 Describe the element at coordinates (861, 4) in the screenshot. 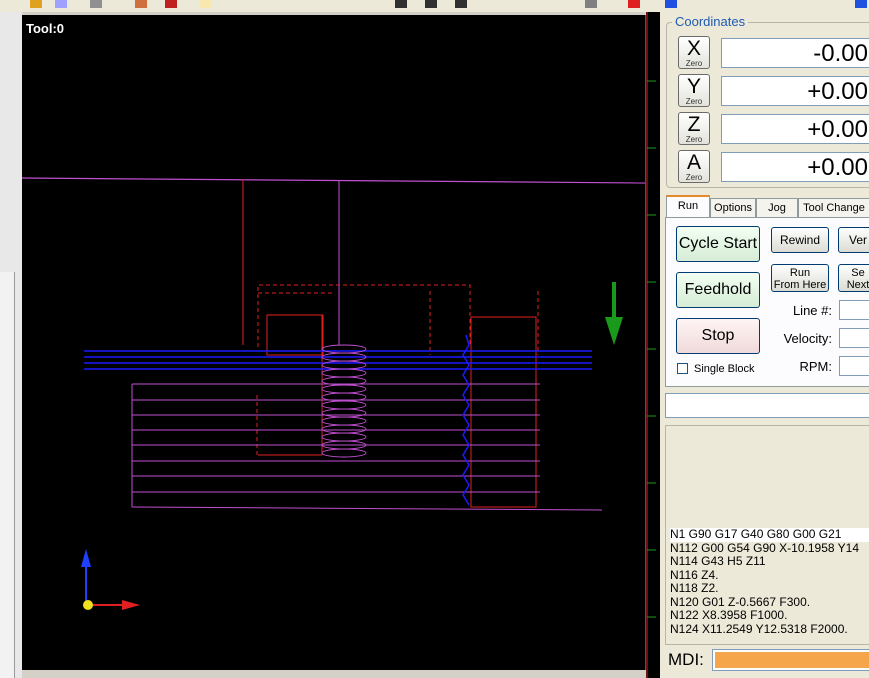

I see `toolbar-globe-icon` at that location.